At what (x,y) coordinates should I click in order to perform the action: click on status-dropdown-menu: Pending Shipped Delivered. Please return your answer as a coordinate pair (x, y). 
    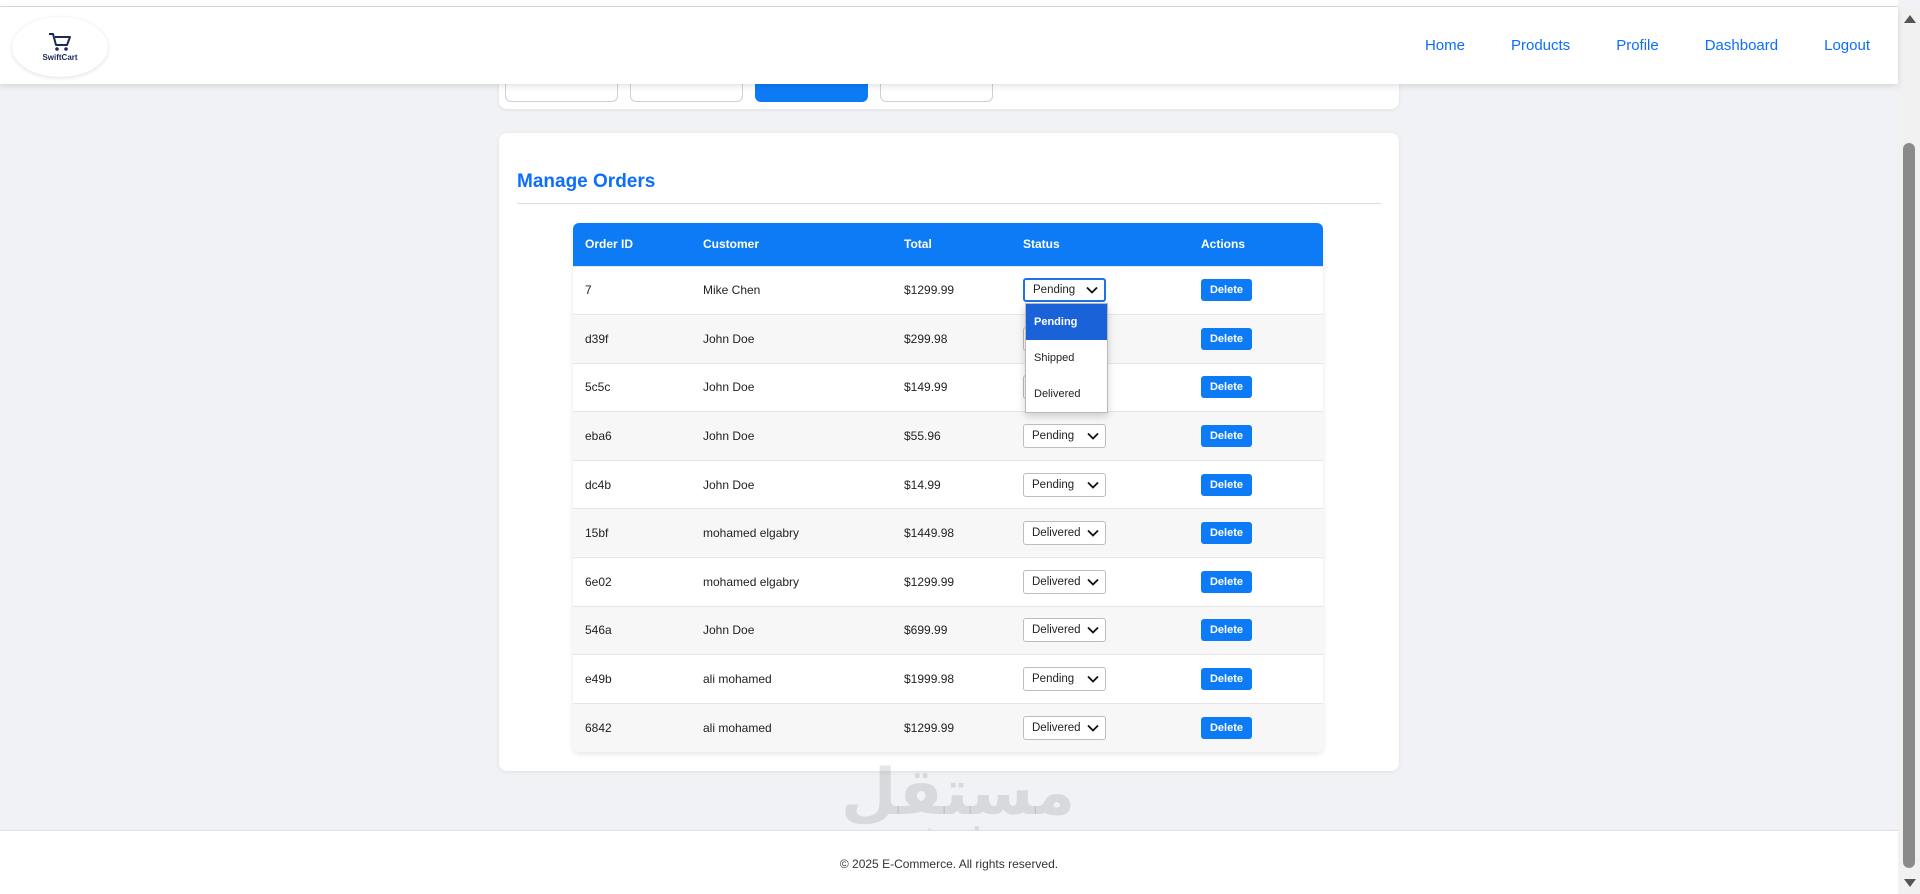
    Looking at the image, I should click on (1066, 358).